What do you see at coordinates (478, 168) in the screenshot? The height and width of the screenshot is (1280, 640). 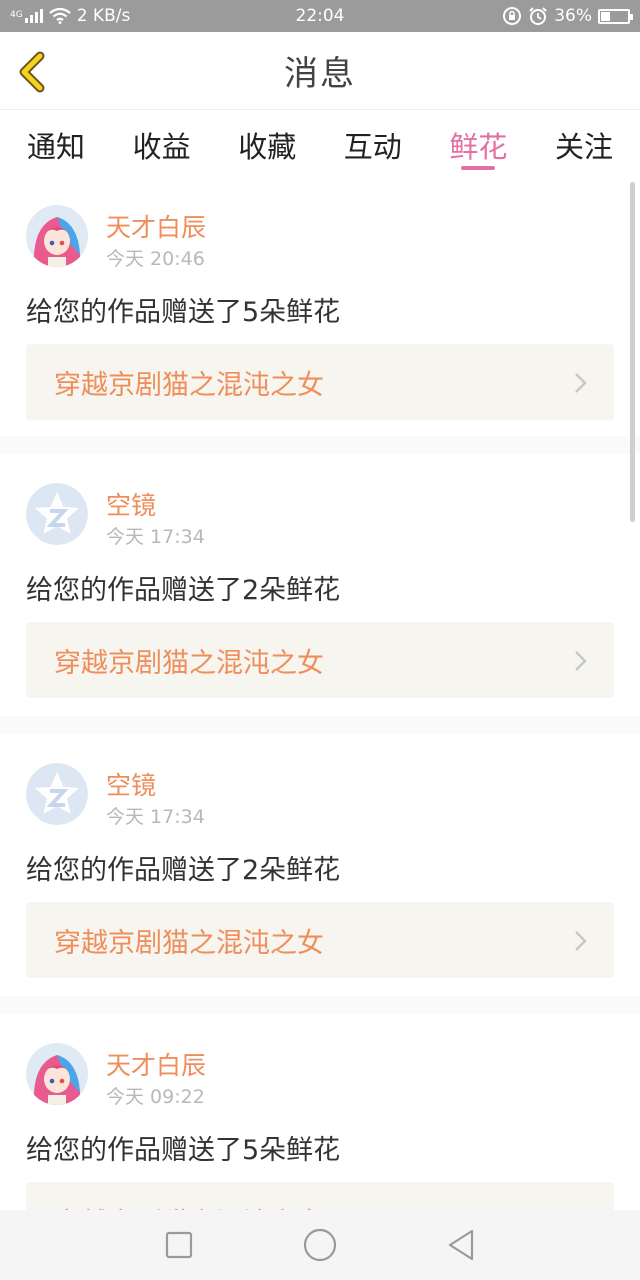 I see `active-tab-indicator` at bounding box center [478, 168].